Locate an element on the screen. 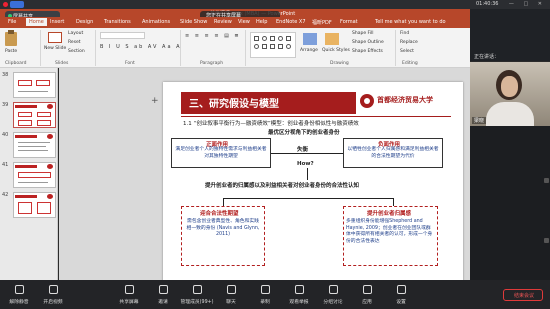 The height and width of the screenshot is (309, 550). paste-button: Paste is located at coordinates (11, 51).